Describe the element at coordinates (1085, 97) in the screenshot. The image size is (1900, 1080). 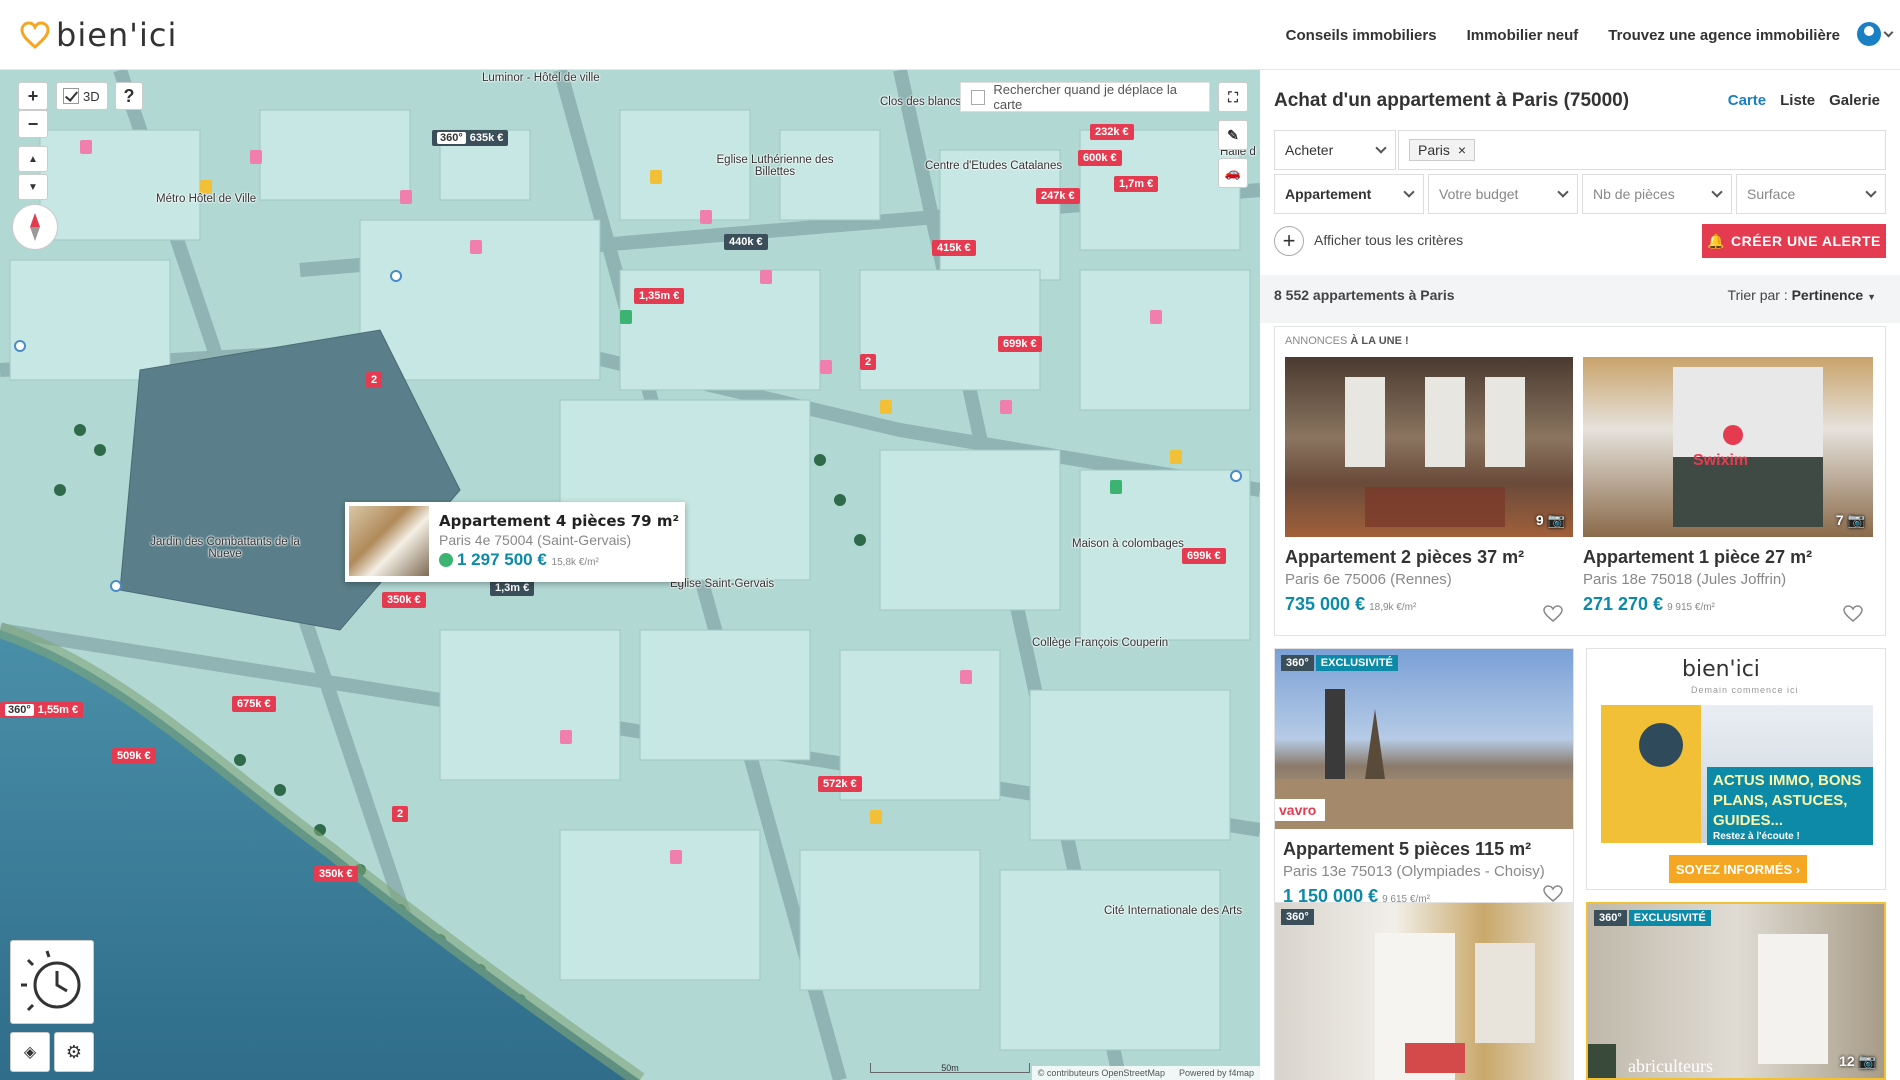
I see `search-on-move-toggle: Rechercher quand je déplace la carte` at that location.